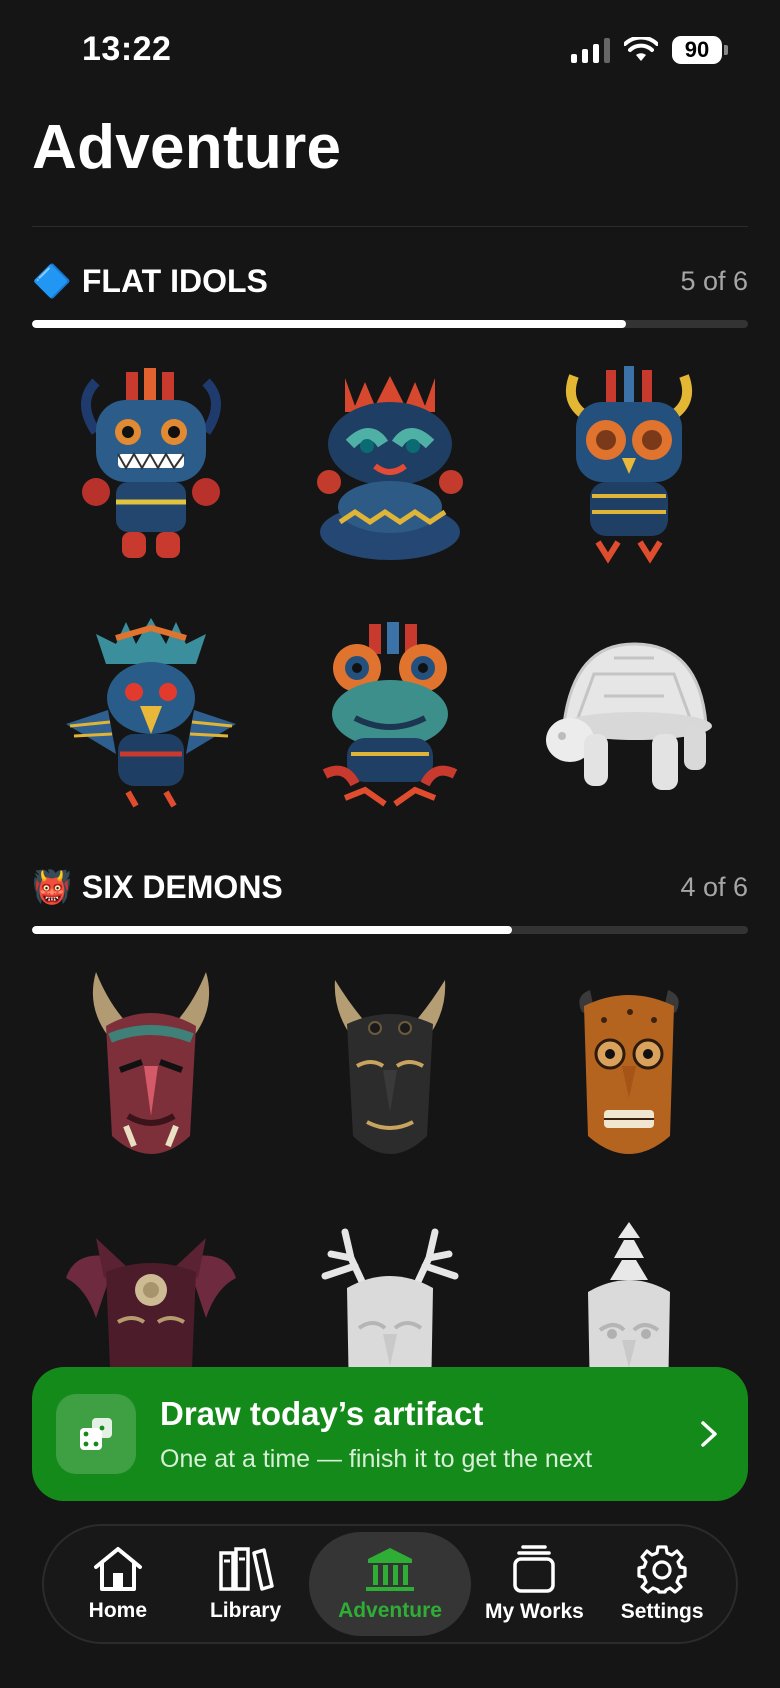 This screenshot has height=1688, width=780. Describe the element at coordinates (118, 1610) in the screenshot. I see `tab-label: Home` at that location.